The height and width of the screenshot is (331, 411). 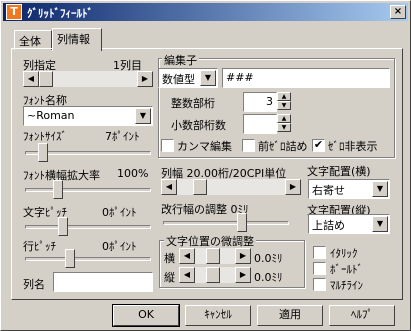 I want to click on align-v-dropdown: 上詰め ▼, so click(x=349, y=224).